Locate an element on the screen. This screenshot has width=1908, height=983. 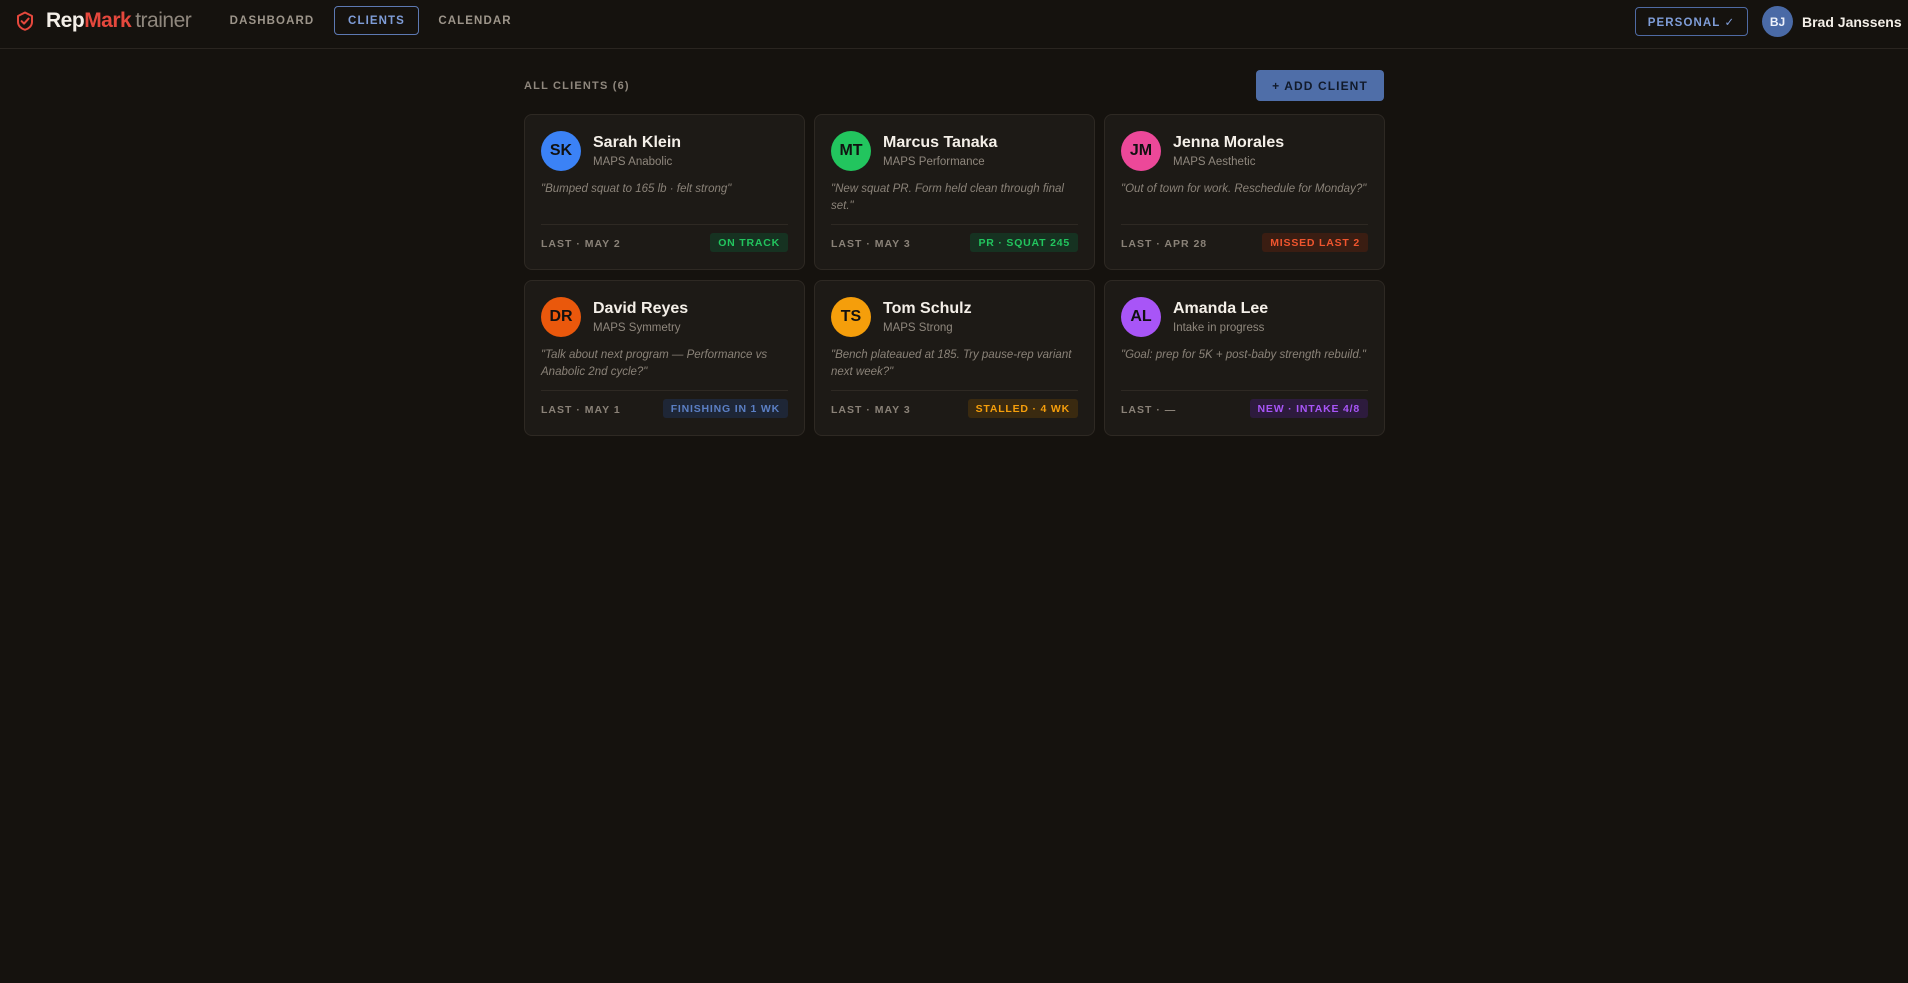
brand-mark: Mark is located at coordinates (108, 20).